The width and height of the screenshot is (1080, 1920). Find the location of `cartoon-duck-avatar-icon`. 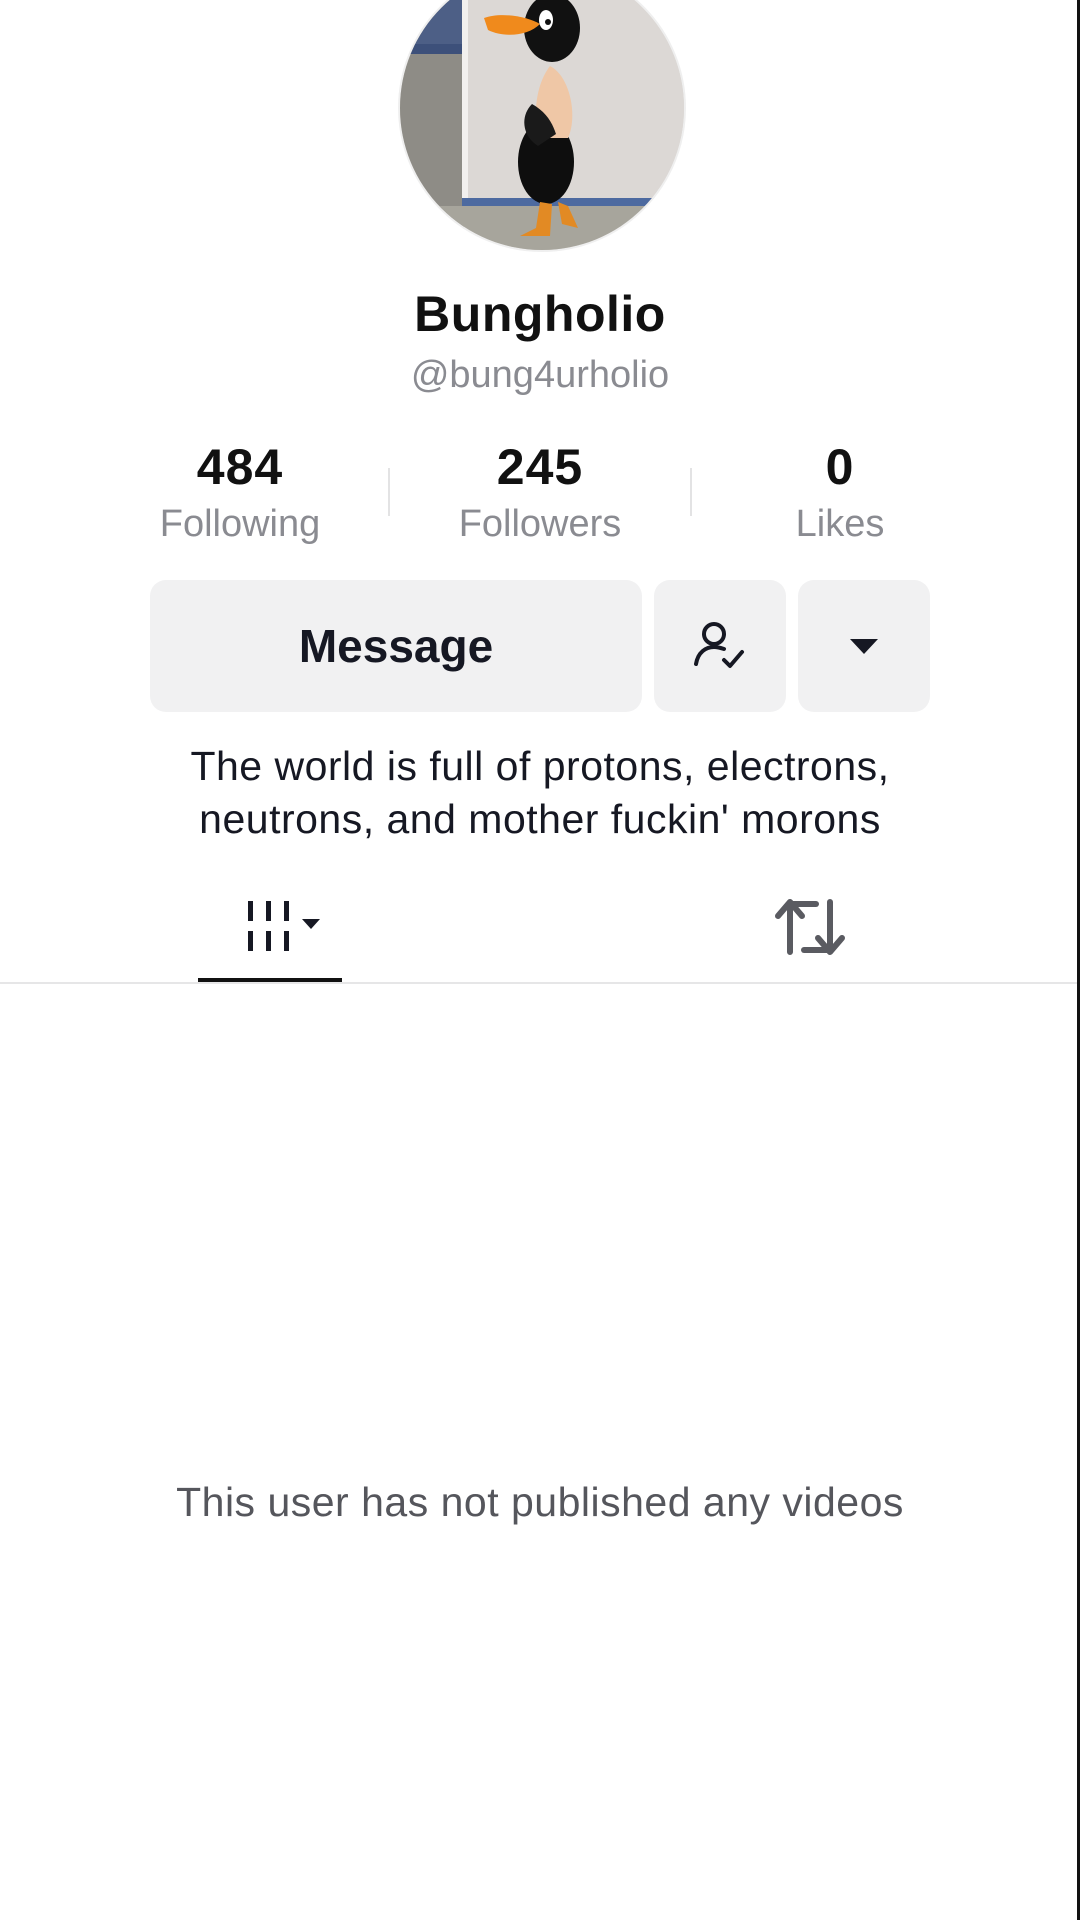

cartoon-duck-avatar-icon is located at coordinates (542, 125).